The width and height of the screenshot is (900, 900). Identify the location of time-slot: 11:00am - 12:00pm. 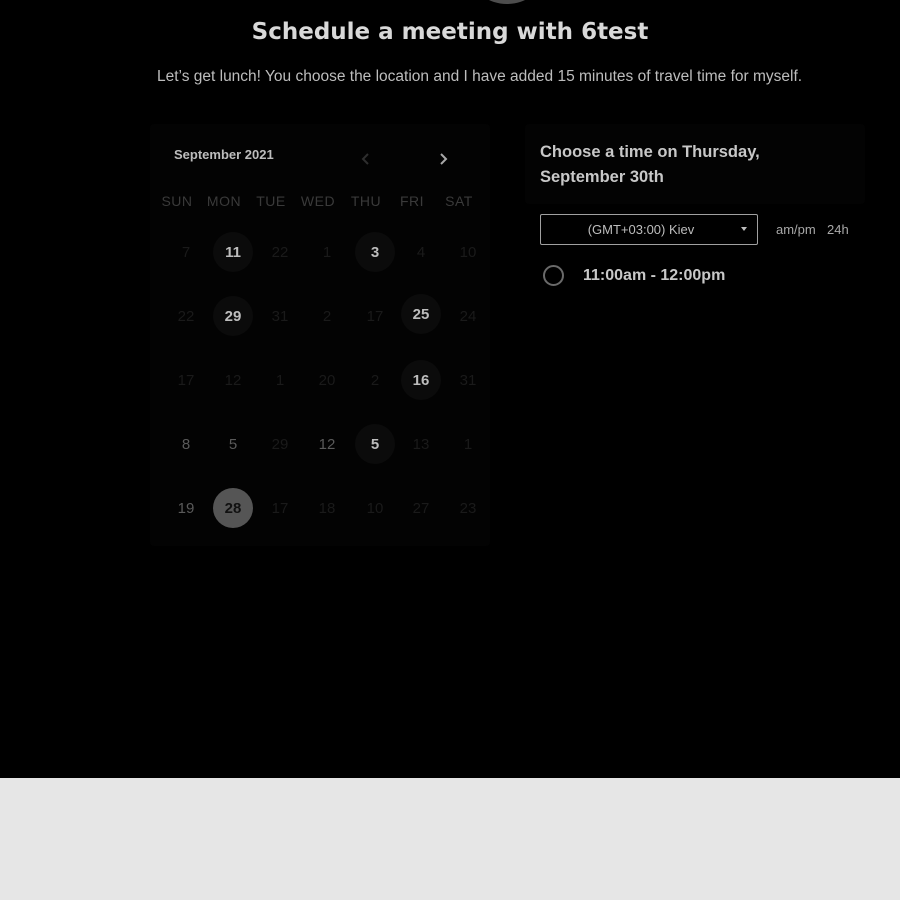
(673, 277).